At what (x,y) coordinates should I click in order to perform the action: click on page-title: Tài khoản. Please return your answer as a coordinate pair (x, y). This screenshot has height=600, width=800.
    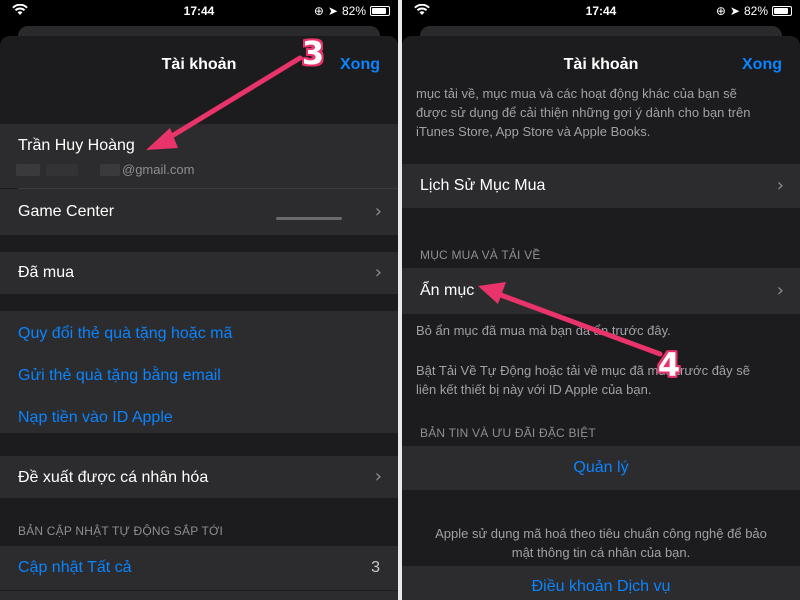
    Looking at the image, I should click on (601, 64).